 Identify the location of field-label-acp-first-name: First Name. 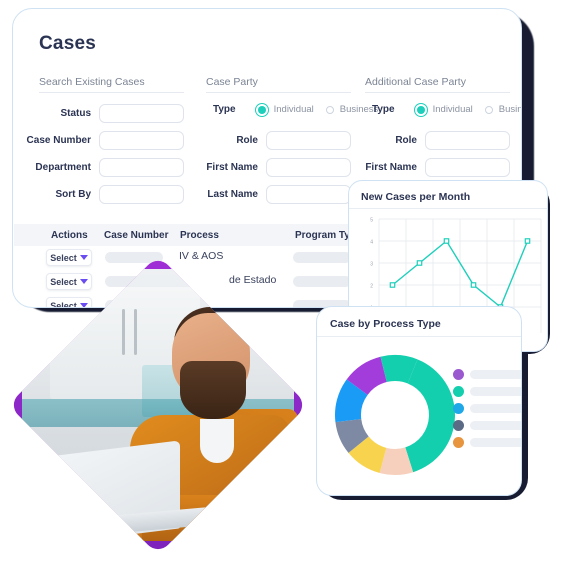
(391, 167).